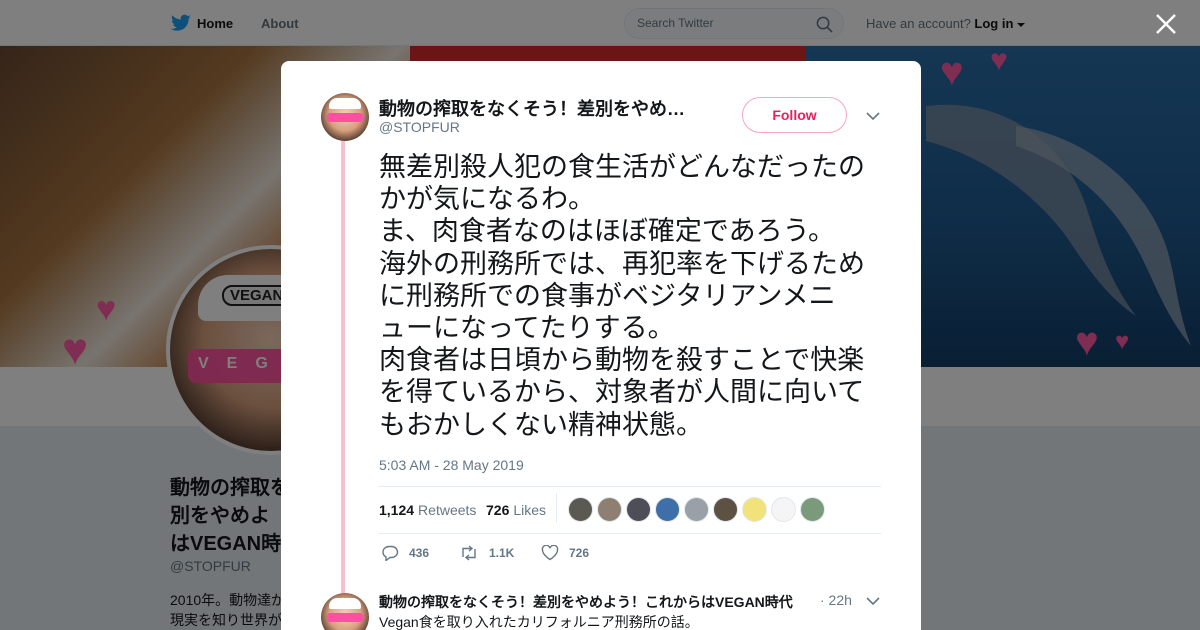  I want to click on author-avatar, so click(345, 117).